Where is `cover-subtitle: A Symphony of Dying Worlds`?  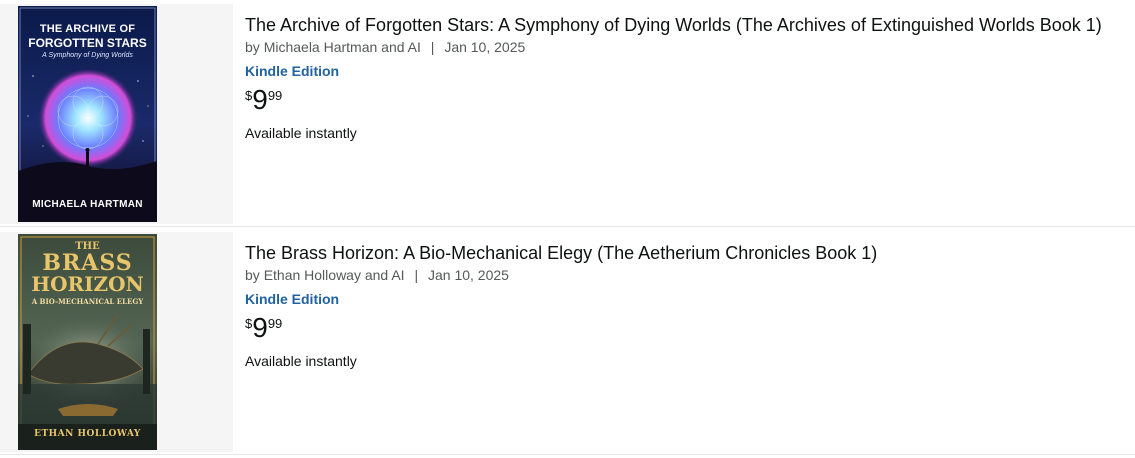 cover-subtitle: A Symphony of Dying Worlds is located at coordinates (87, 55).